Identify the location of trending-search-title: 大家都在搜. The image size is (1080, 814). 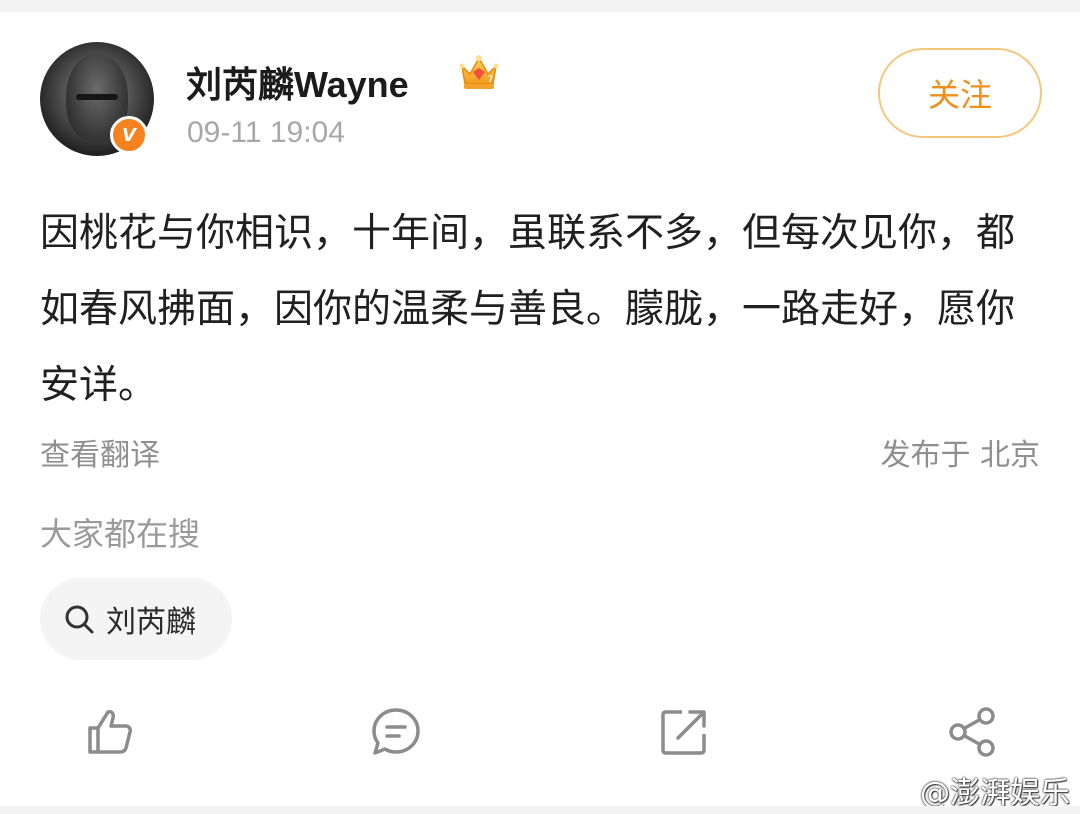
(120, 534).